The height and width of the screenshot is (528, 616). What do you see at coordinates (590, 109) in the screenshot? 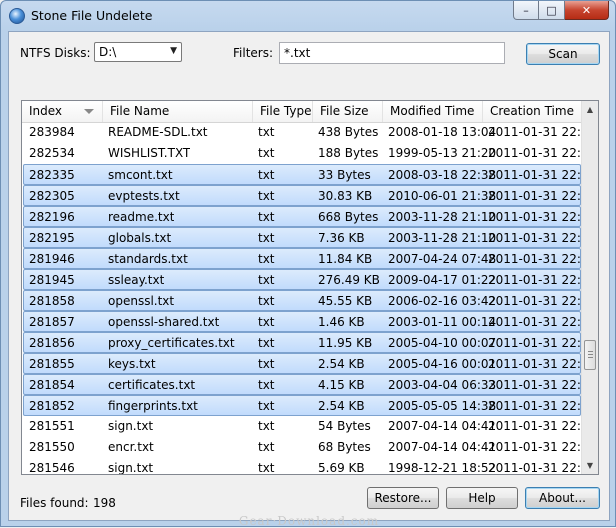
I see `scroll-up-icon: ▲` at bounding box center [590, 109].